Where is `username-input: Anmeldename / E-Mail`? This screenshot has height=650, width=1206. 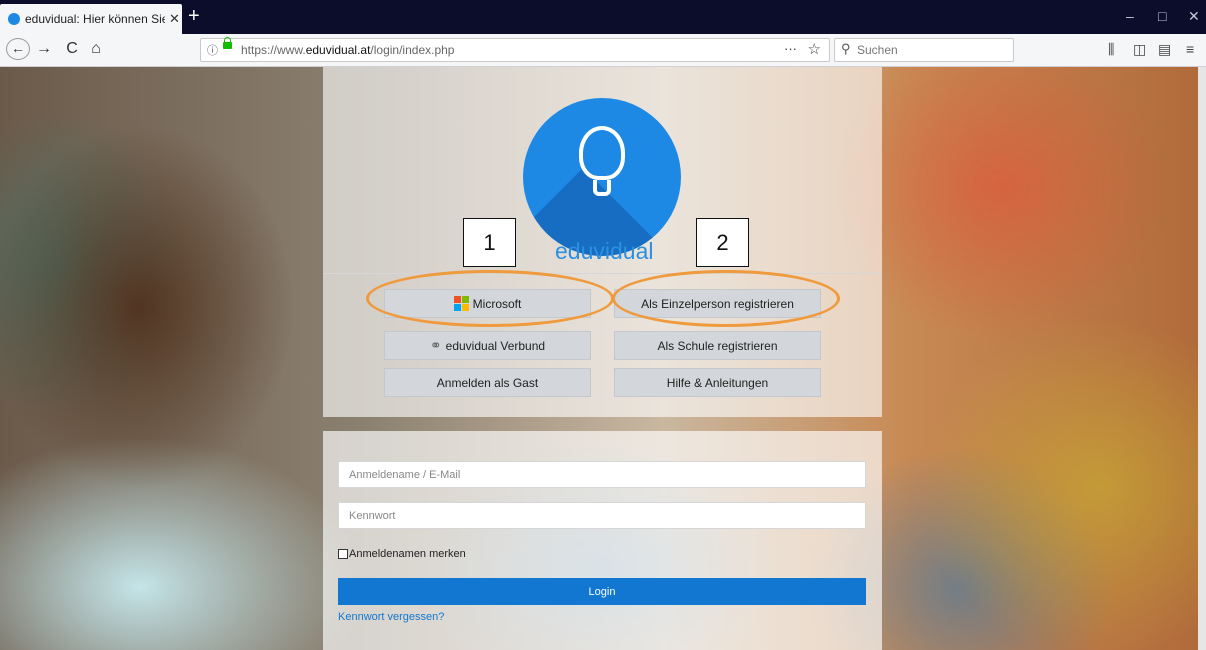 username-input: Anmeldename / E-Mail is located at coordinates (602, 474).